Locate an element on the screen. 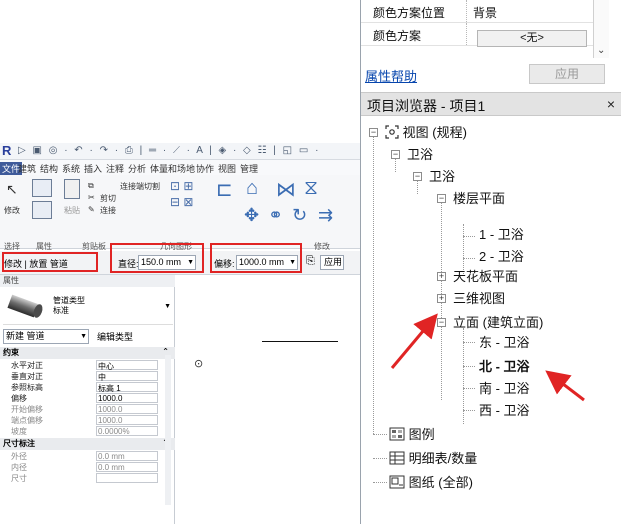 Image resolution: width=635 pixels, height=524 pixels. annotation-arrows is located at coordinates (487, 357).